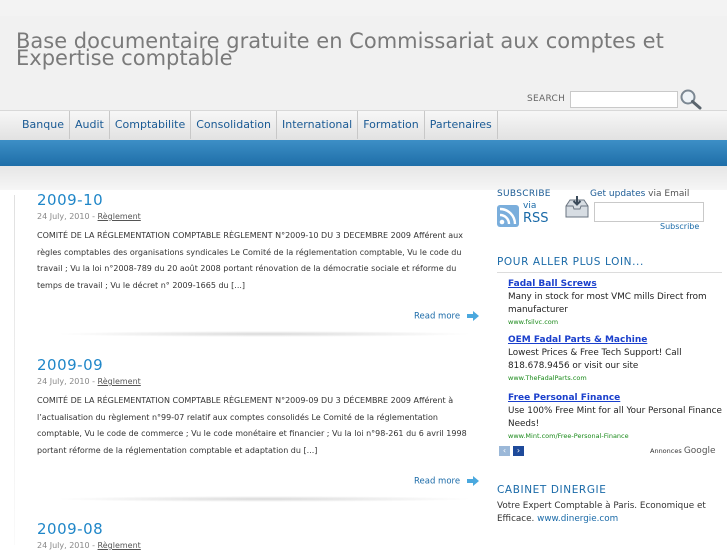 This screenshot has height=550, width=727. Describe the element at coordinates (615, 398) in the screenshot. I see `ad-title: Free Personal Finance` at that location.